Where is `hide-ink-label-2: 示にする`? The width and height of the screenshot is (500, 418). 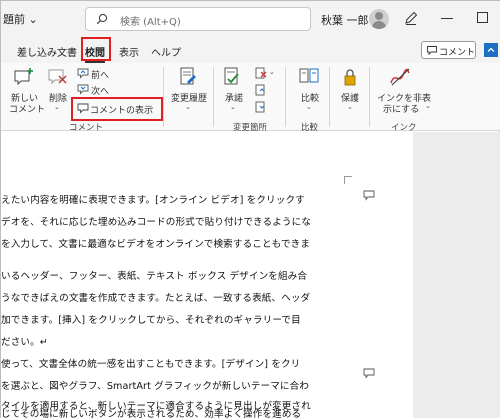
hide-ink-label-2: 示にする is located at coordinates (401, 108).